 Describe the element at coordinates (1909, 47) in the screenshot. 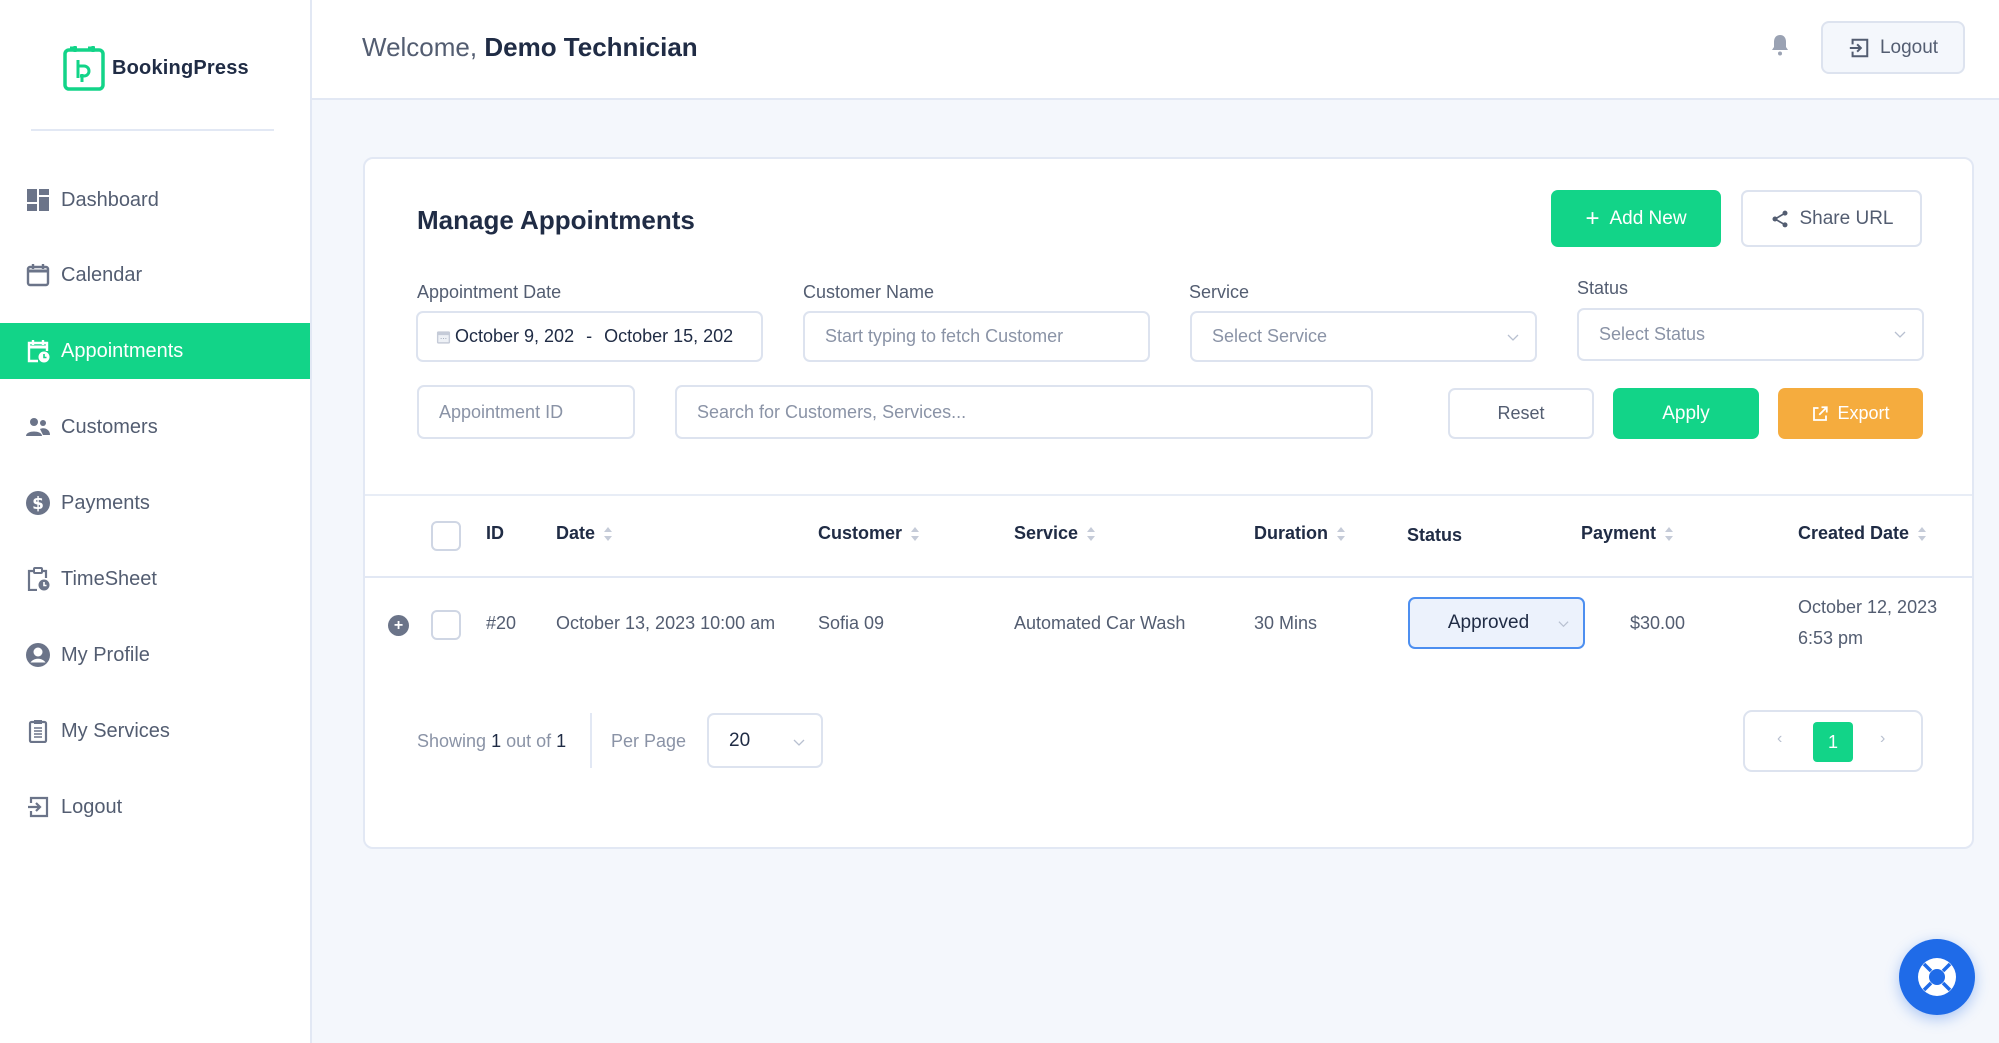

I see `logout-label: Logout` at that location.